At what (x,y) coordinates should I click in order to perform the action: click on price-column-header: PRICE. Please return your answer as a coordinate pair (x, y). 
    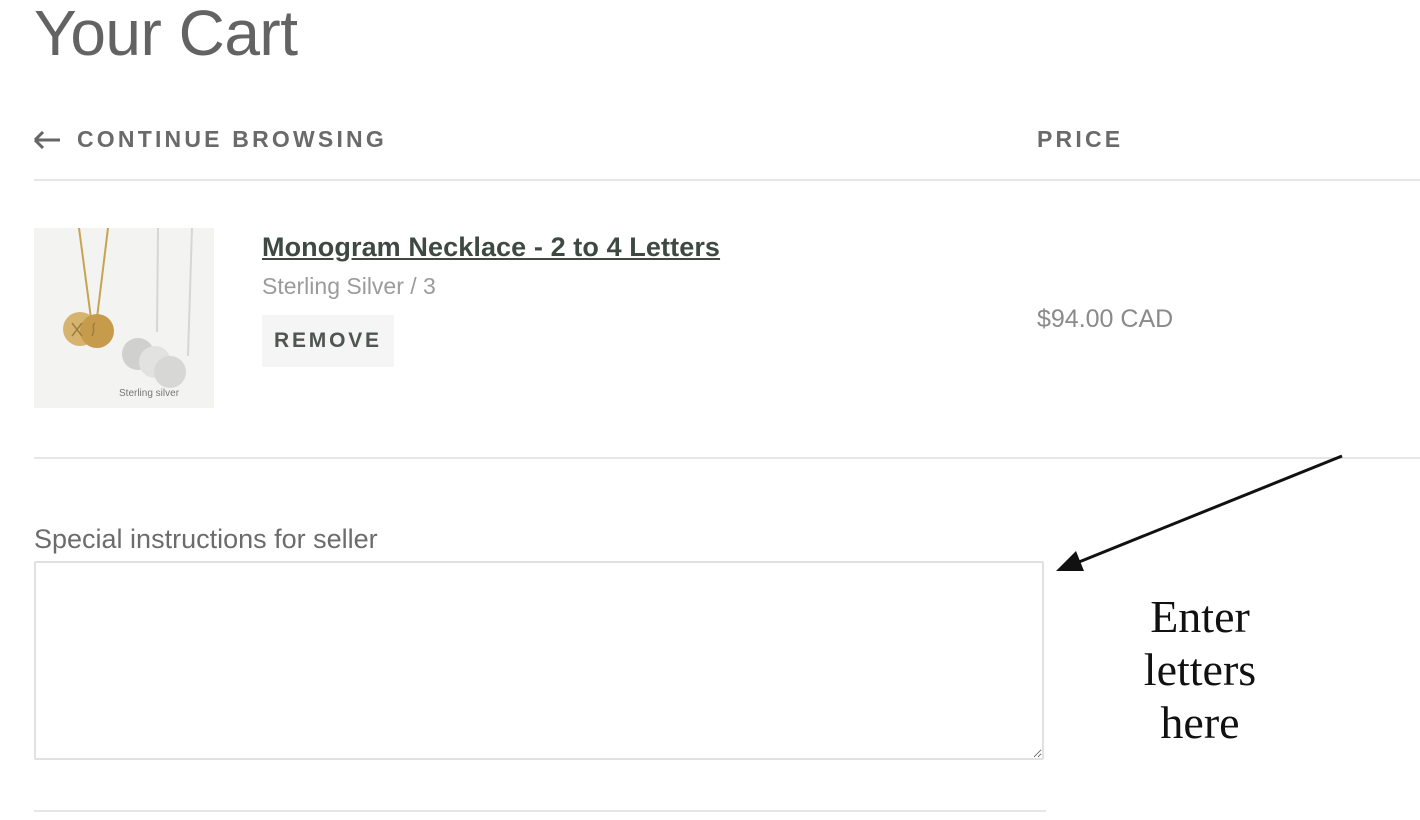
    Looking at the image, I should click on (1080, 139).